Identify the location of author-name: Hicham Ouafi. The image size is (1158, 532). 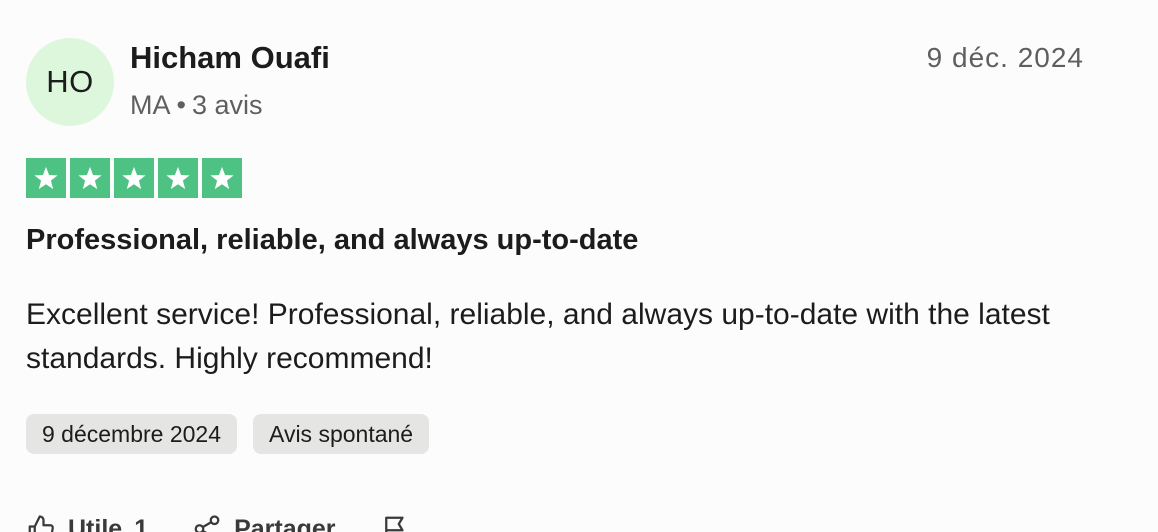
(230, 58).